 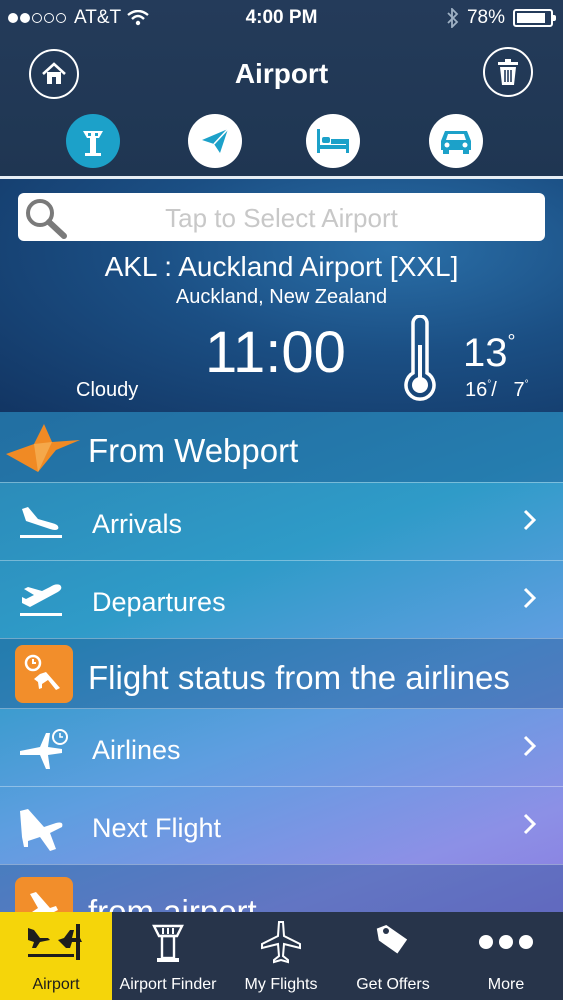 I want to click on more-dots-icon, so click(x=506, y=942).